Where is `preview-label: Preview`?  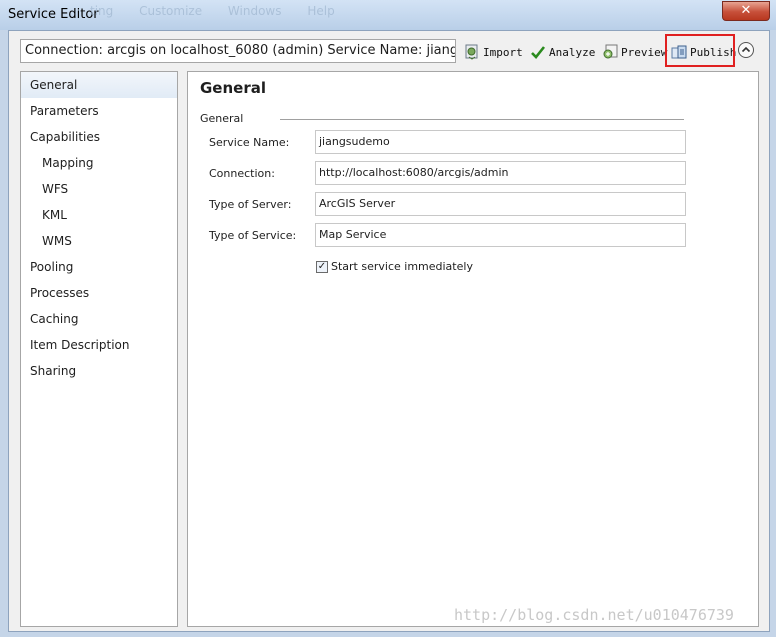 preview-label: Preview is located at coordinates (644, 52).